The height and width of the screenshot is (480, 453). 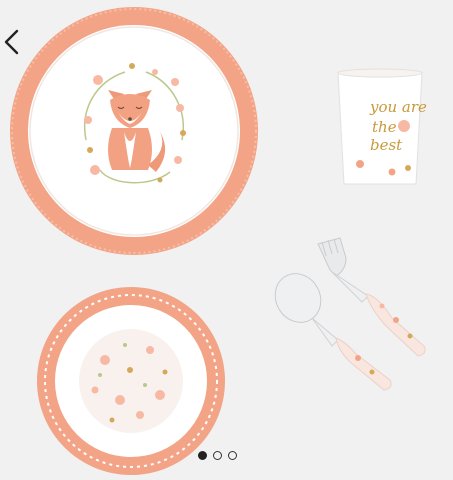 I want to click on spoon, so click(x=333, y=332).